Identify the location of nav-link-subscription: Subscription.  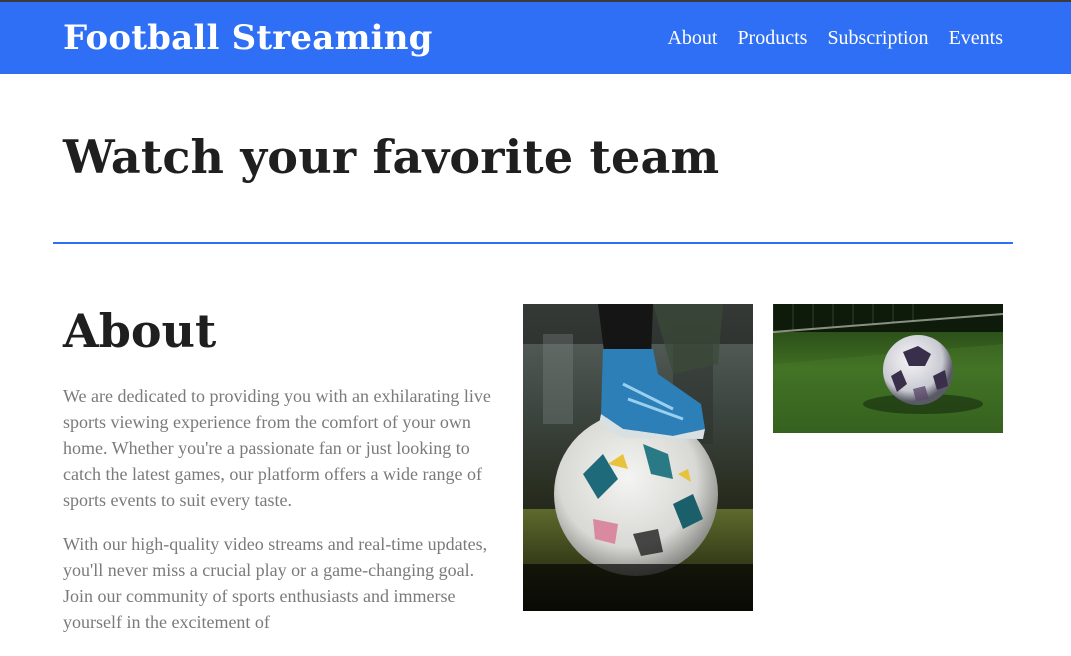
(877, 38).